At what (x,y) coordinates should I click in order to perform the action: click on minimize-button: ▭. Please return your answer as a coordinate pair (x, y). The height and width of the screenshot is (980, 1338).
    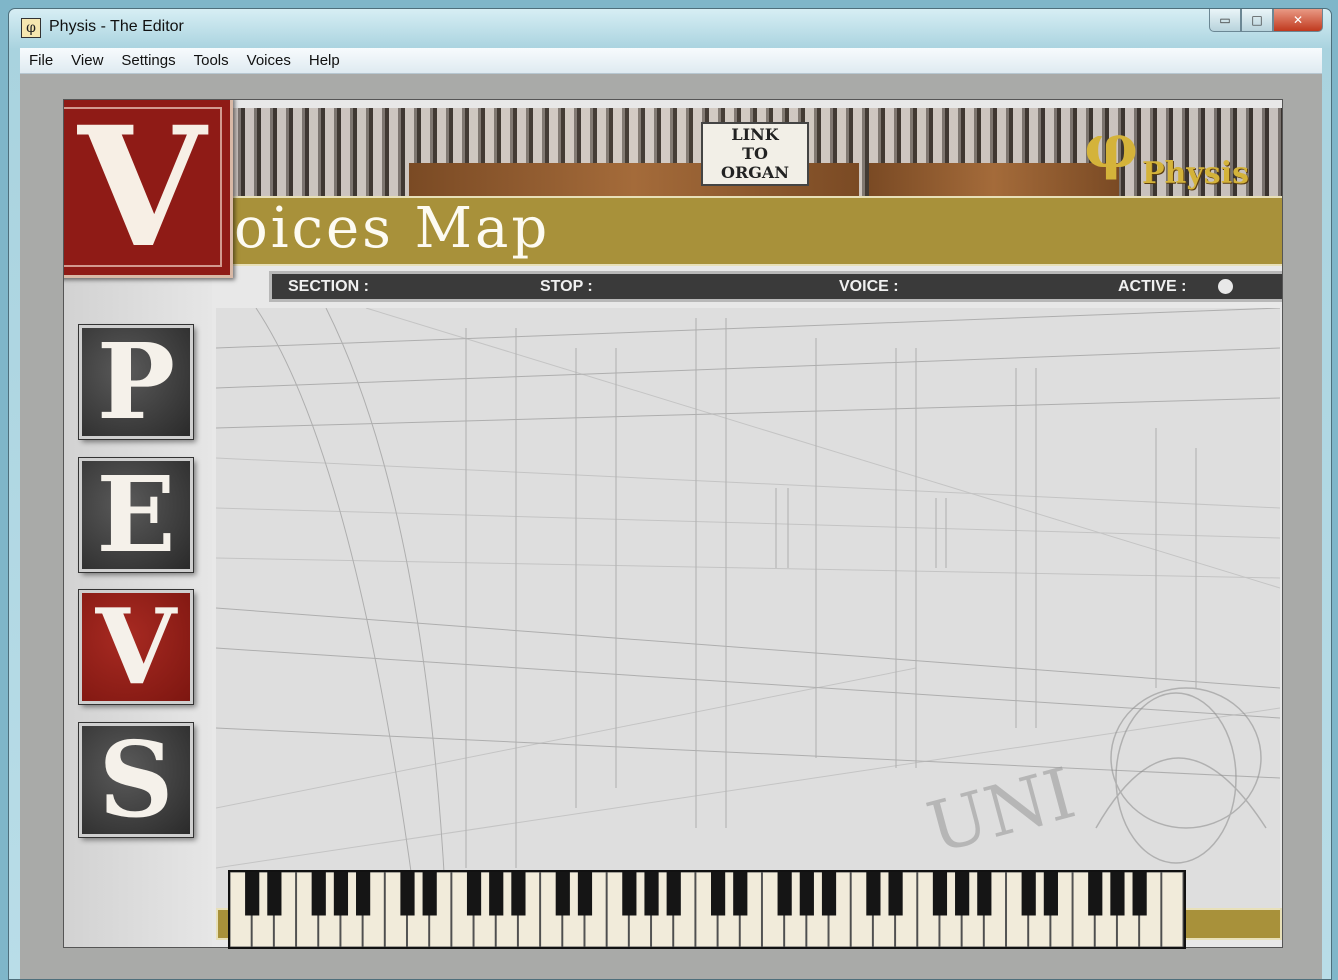
    Looking at the image, I should click on (1225, 20).